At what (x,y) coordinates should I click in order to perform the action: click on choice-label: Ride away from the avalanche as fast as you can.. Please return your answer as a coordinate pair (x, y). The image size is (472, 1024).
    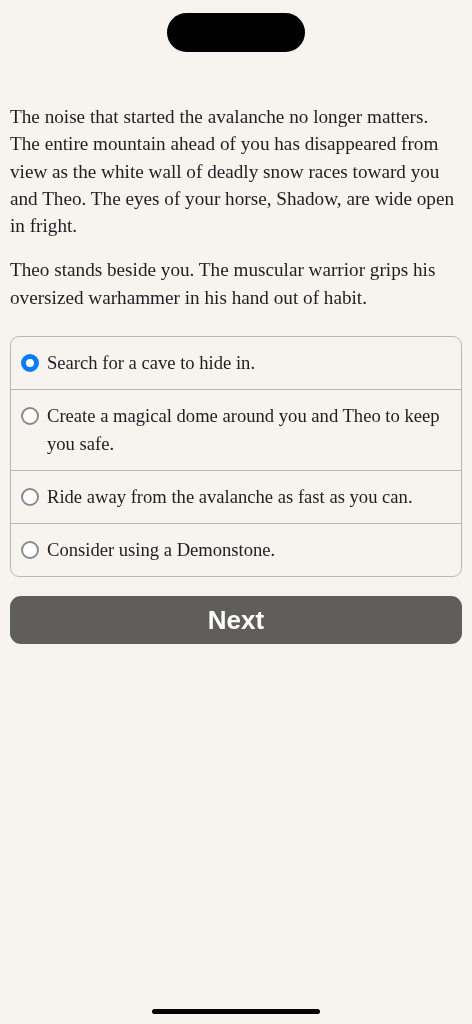
    Looking at the image, I should click on (230, 497).